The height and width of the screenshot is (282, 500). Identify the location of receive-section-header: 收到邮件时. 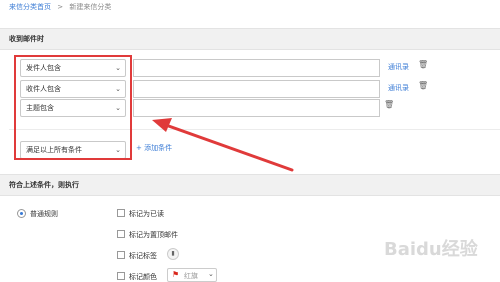
(250, 39).